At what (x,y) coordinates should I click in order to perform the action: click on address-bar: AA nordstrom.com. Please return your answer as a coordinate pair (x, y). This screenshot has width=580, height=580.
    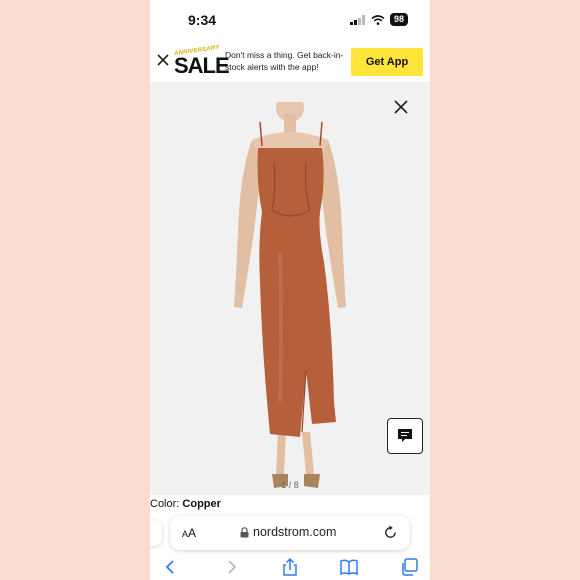
    Looking at the image, I should click on (290, 533).